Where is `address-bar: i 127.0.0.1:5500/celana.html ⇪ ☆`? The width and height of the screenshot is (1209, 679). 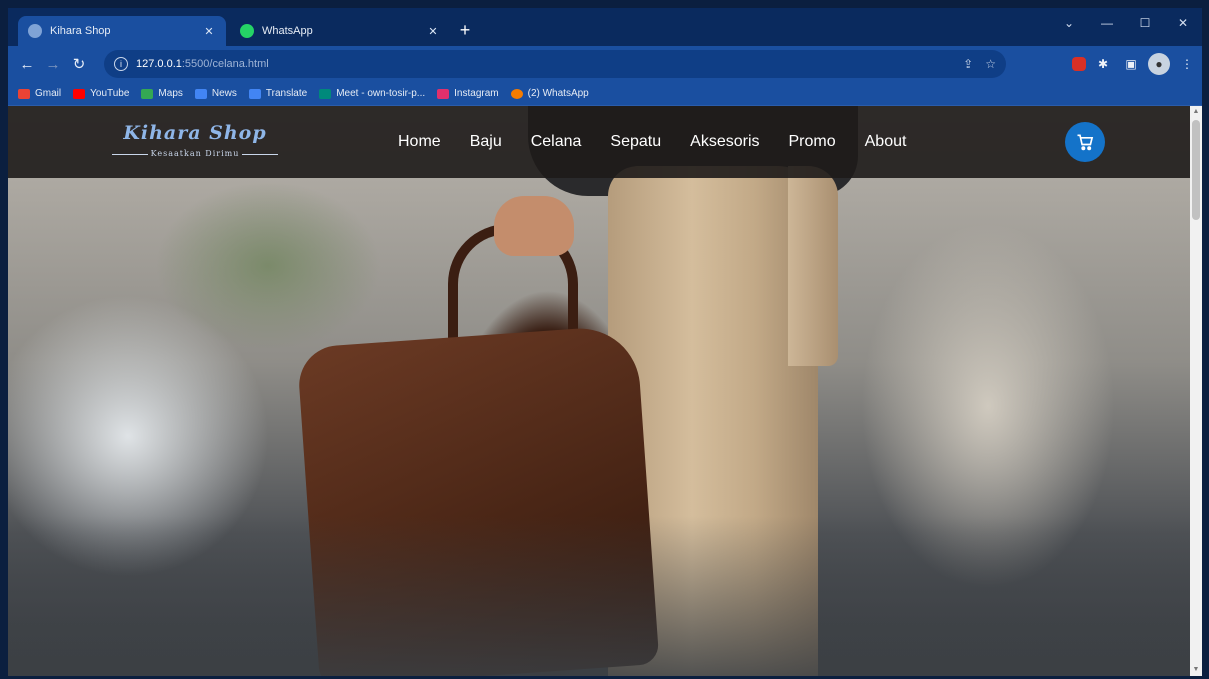
address-bar: i 127.0.0.1:5500/celana.html ⇪ ☆ is located at coordinates (555, 64).